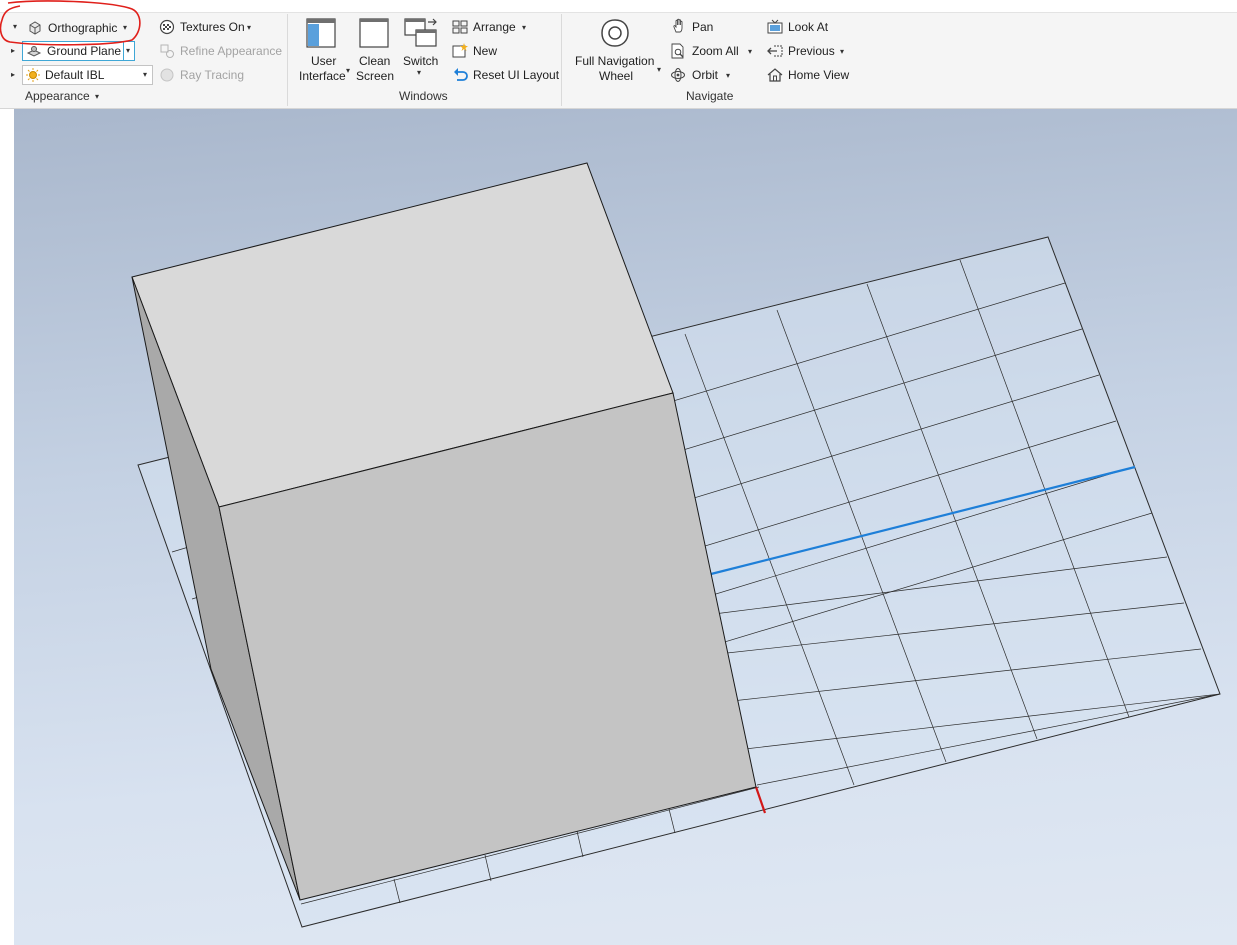 The image size is (1237, 945). I want to click on clean-screen-line2: Screen, so click(375, 76).